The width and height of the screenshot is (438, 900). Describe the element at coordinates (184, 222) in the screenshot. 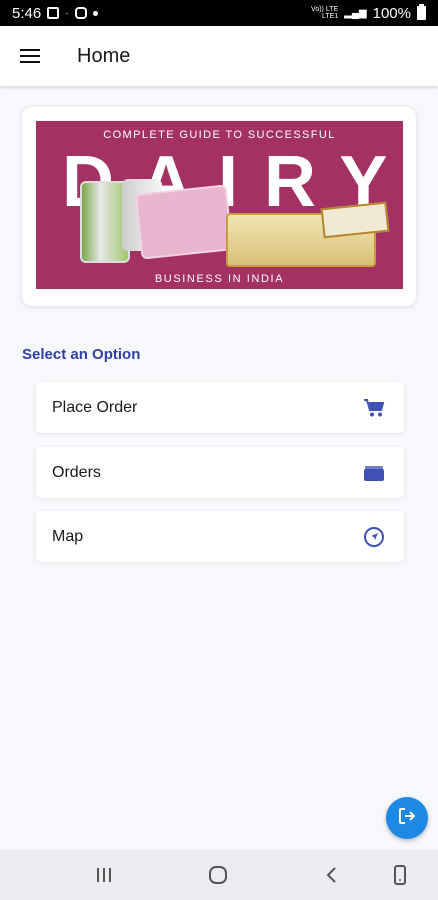

I see `product-tub-image` at that location.